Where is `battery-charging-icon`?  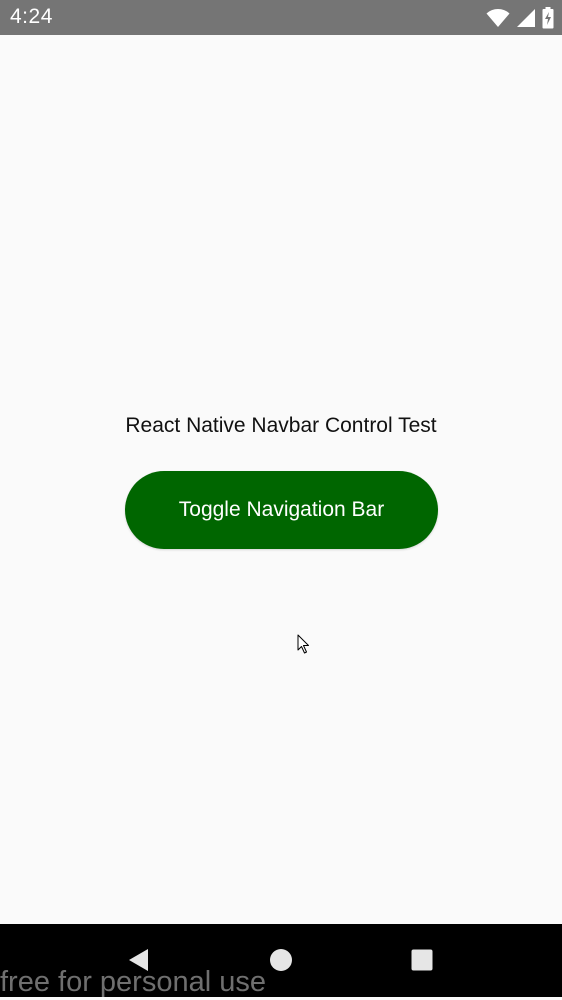 battery-charging-icon is located at coordinates (548, 18).